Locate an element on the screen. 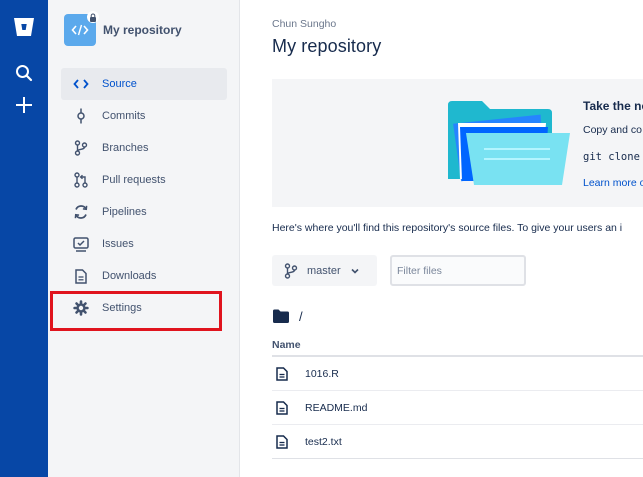 The height and width of the screenshot is (477, 643). pull-request-icon is located at coordinates (81, 180).